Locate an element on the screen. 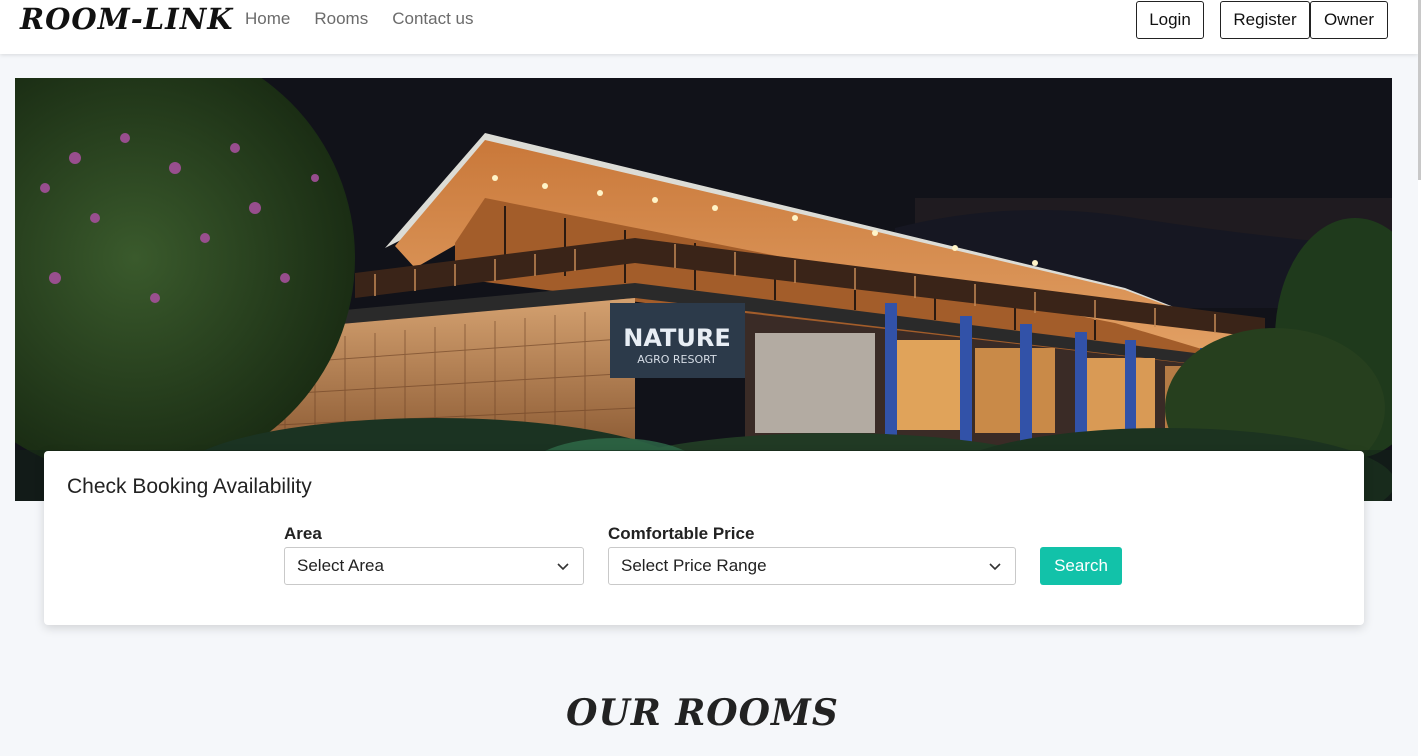 This screenshot has height=756, width=1421. owner-button: Owner is located at coordinates (1349, 20).